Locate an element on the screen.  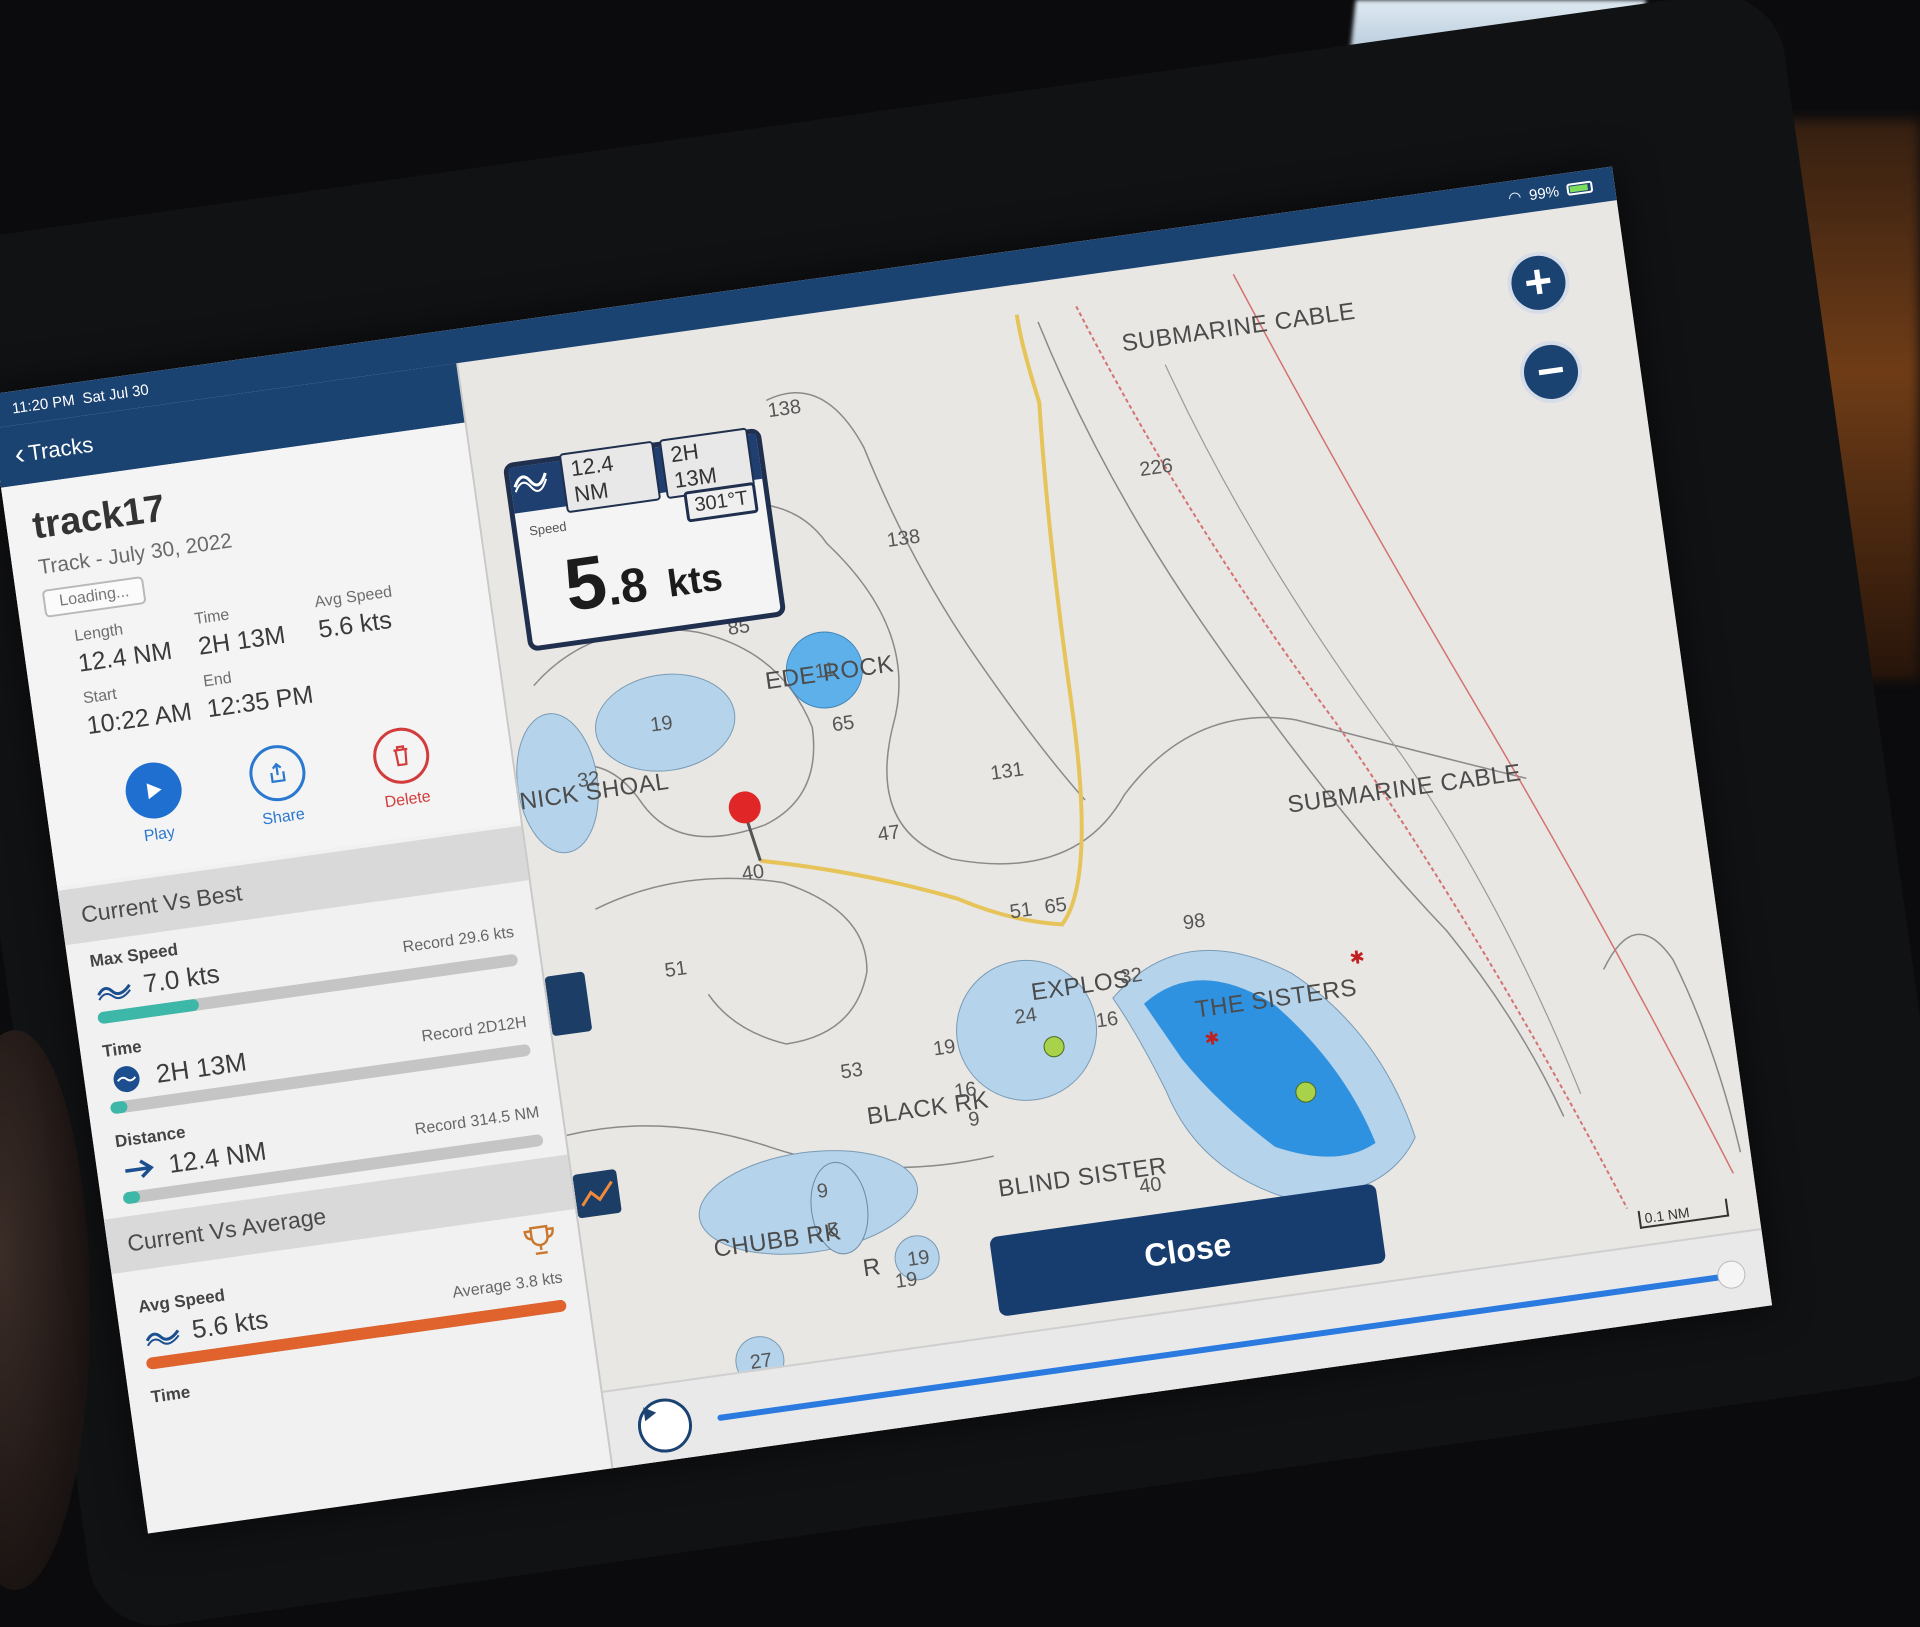
share-icon is located at coordinates (277, 773).